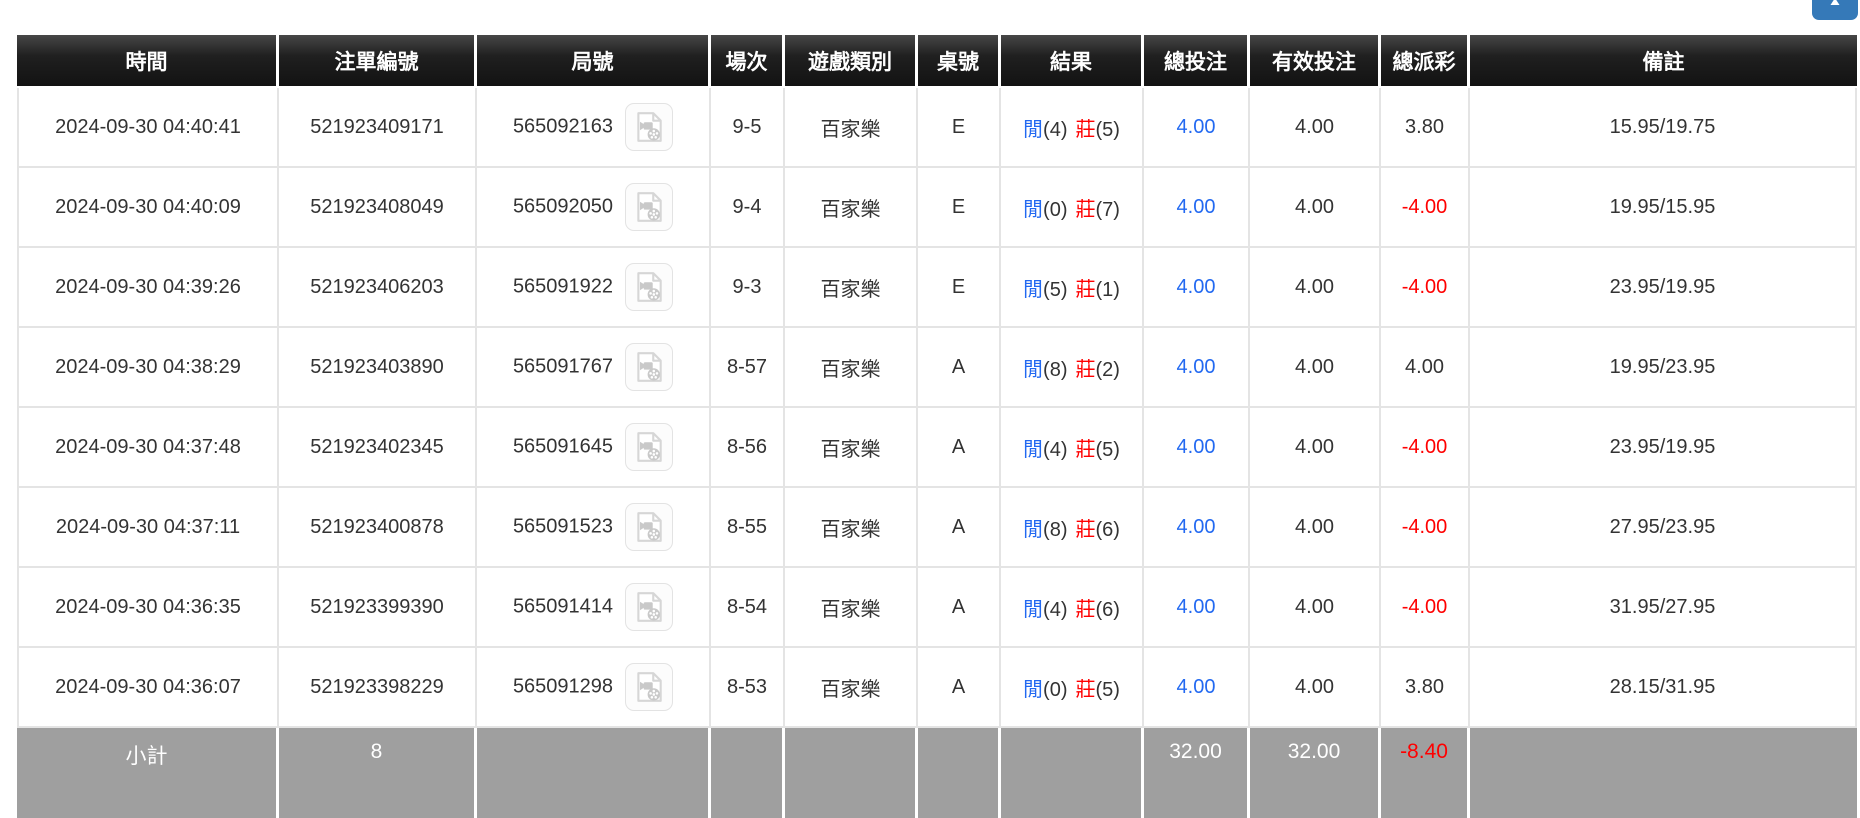 The height and width of the screenshot is (818, 1860). What do you see at coordinates (378, 608) in the screenshot?
I see `cell-bet-id: 521923399390` at bounding box center [378, 608].